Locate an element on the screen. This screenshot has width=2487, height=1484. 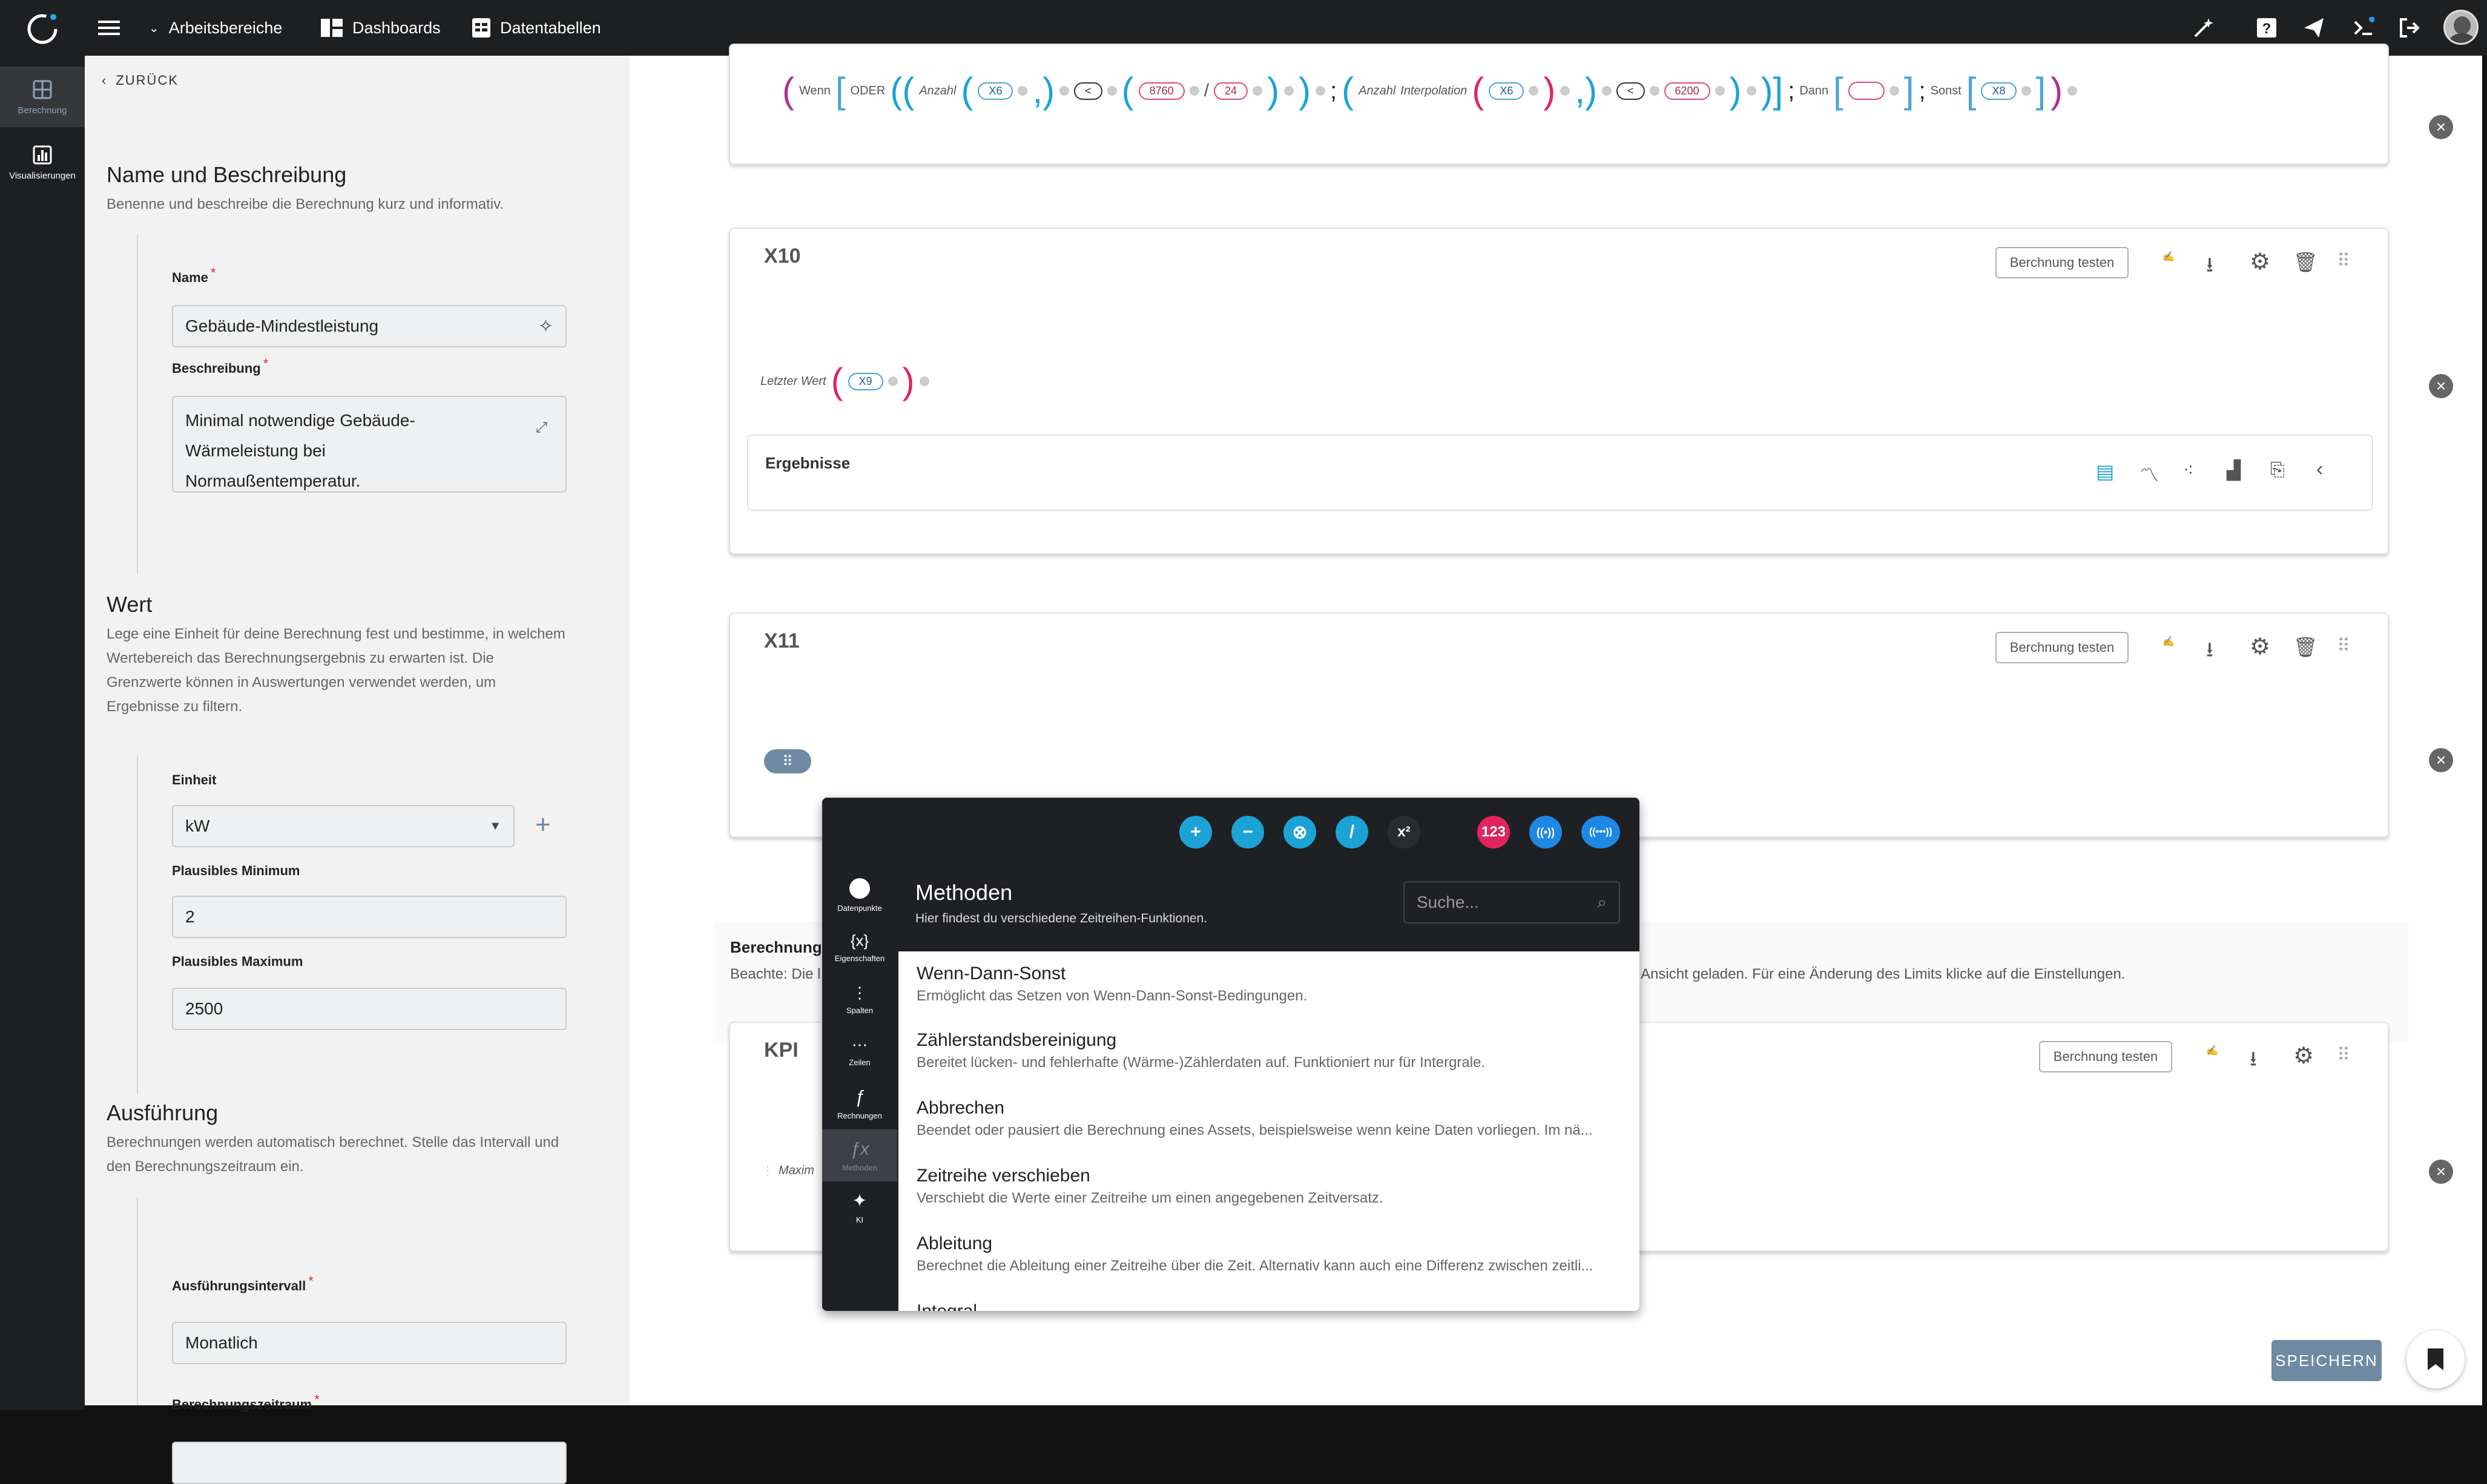
number-button: 123 is located at coordinates (1493, 833).